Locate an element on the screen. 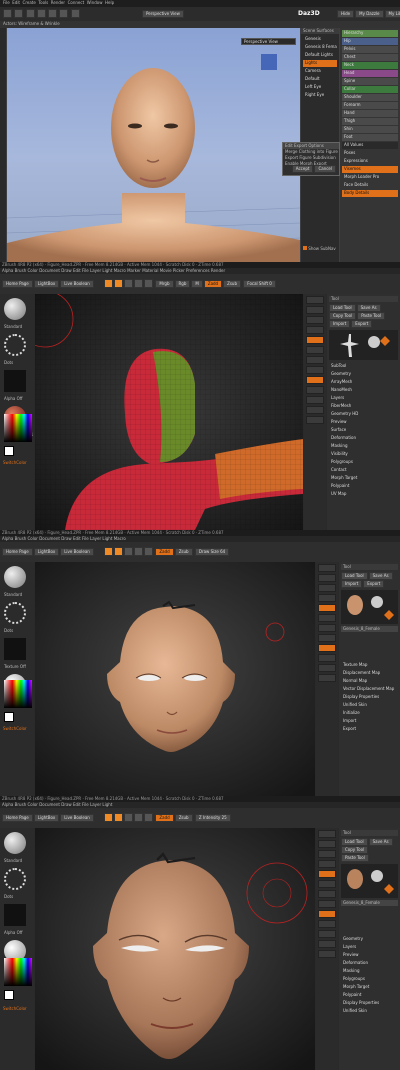  import-button: Import is located at coordinates (352, 584).